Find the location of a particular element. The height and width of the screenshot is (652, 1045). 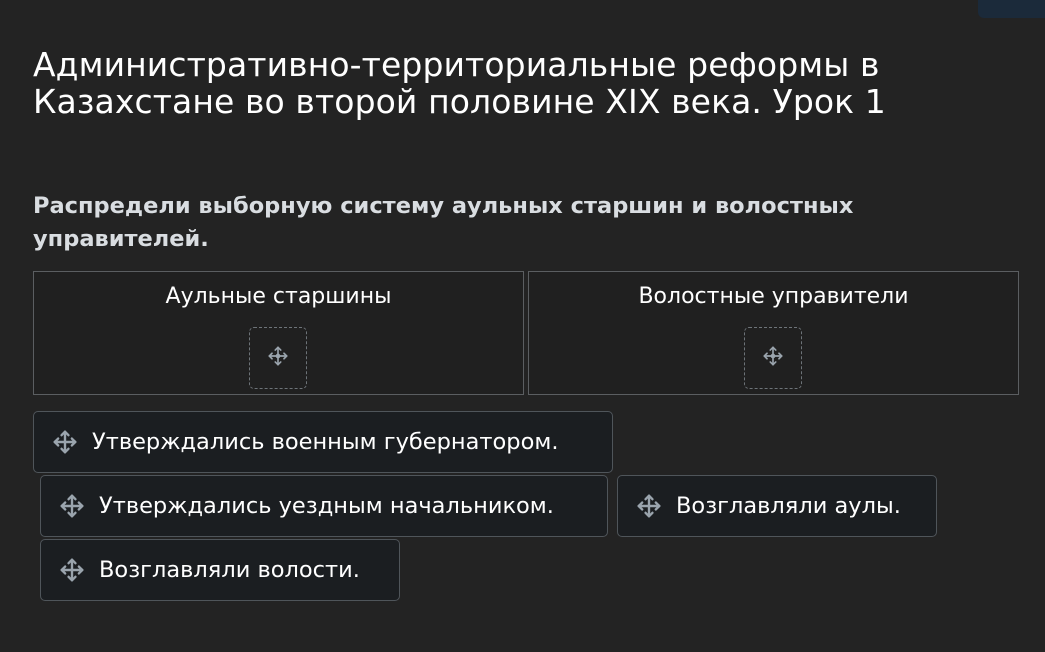

draggable-card: Утверждались уездным начальником. is located at coordinates (324, 506).